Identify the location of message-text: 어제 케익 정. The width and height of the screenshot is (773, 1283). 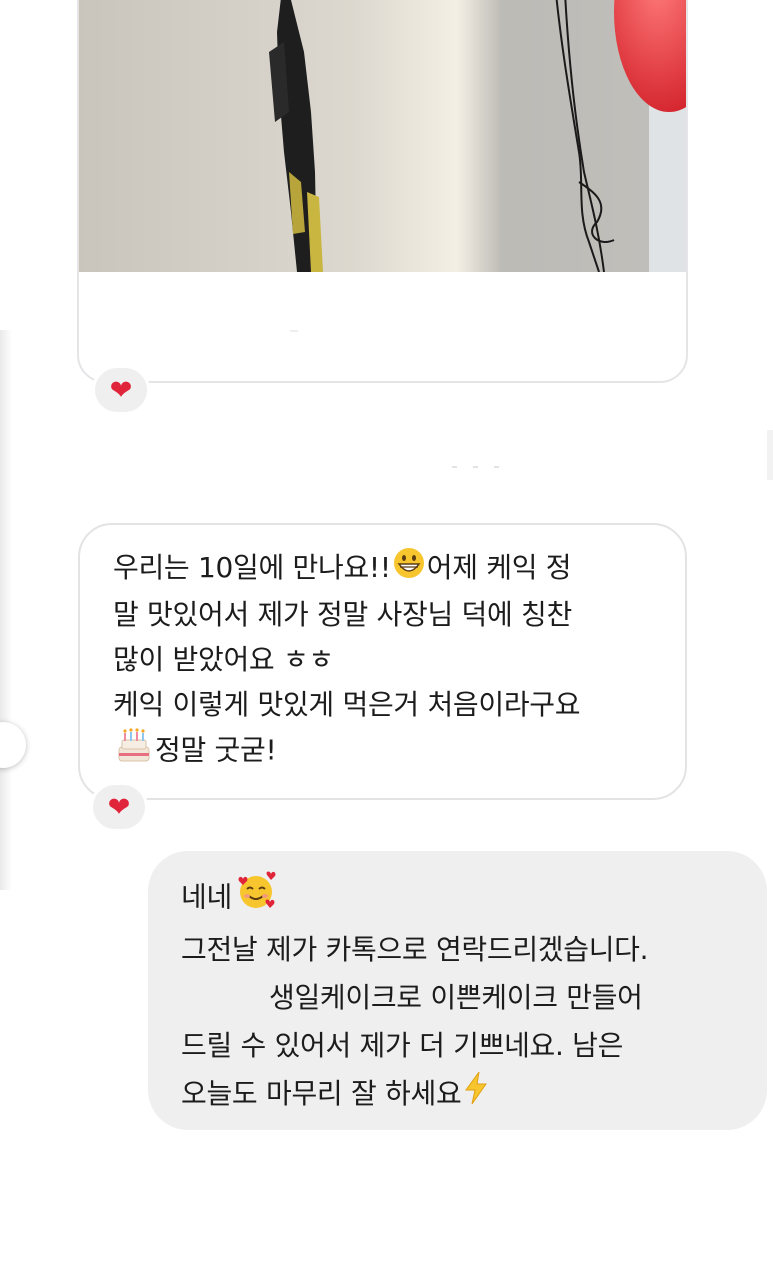
(499, 567).